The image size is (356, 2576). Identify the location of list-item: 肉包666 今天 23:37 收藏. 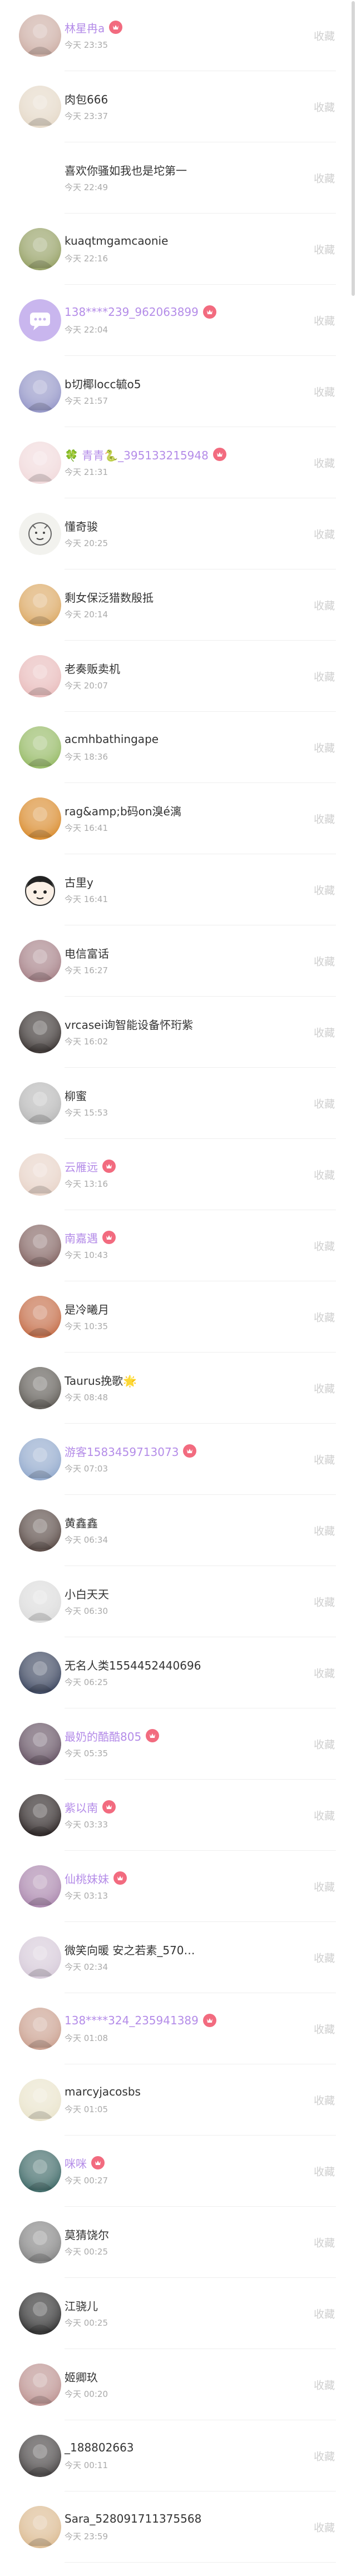
(178, 106).